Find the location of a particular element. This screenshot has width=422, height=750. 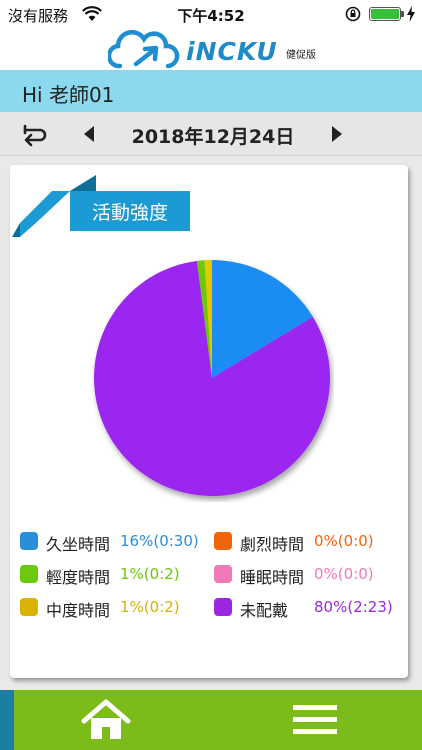

bottom-navigation is located at coordinates (211, 720).